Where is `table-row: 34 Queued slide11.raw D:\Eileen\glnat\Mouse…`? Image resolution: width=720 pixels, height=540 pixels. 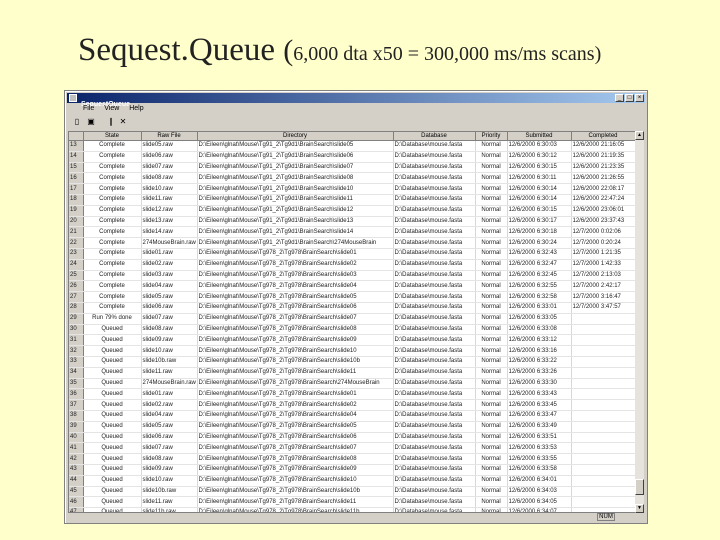
table-row: 34 Queued slide11.raw D:\Eileen\glnat\Mouse… is located at coordinates (352, 373).